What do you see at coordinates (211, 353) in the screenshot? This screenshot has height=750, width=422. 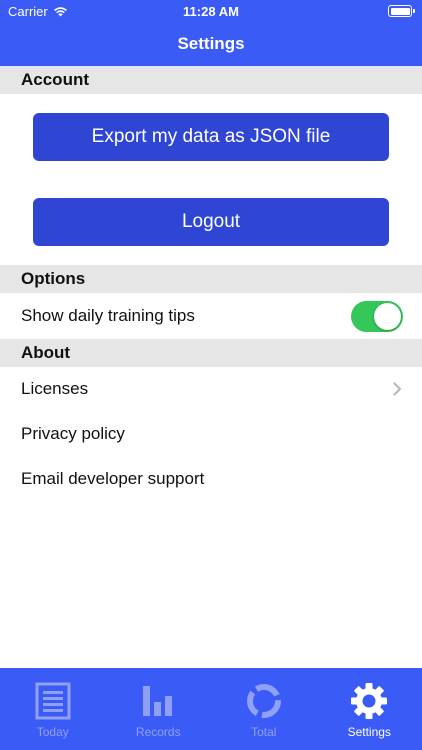 I see `section-header-about: About` at bounding box center [211, 353].